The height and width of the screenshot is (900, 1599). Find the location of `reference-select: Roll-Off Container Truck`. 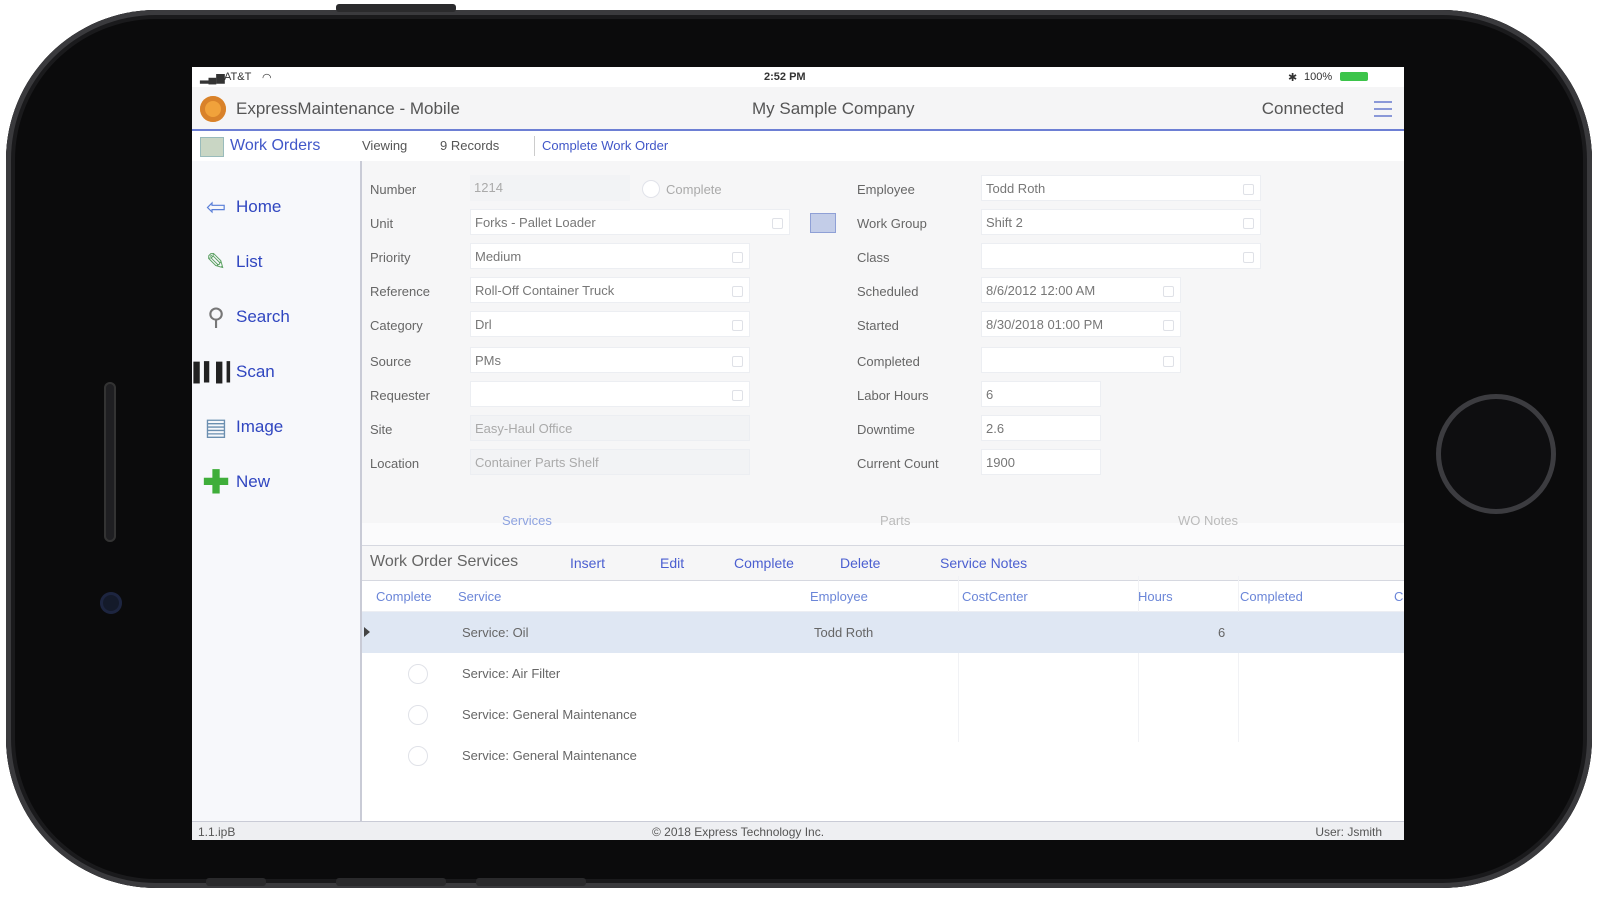

reference-select: Roll-Off Container Truck is located at coordinates (610, 290).